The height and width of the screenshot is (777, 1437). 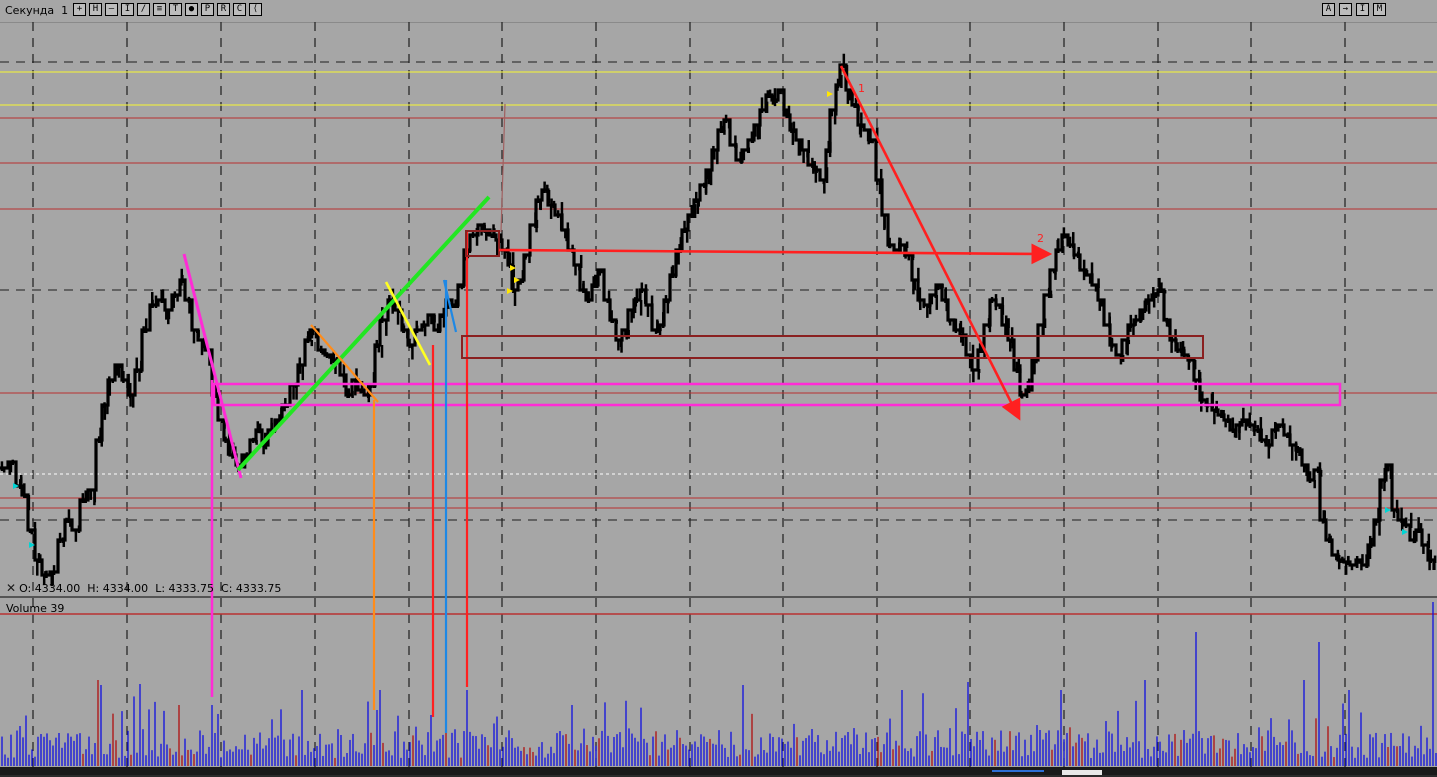 What do you see at coordinates (718, 771) in the screenshot?
I see `horizontal-scrollbar` at bounding box center [718, 771].